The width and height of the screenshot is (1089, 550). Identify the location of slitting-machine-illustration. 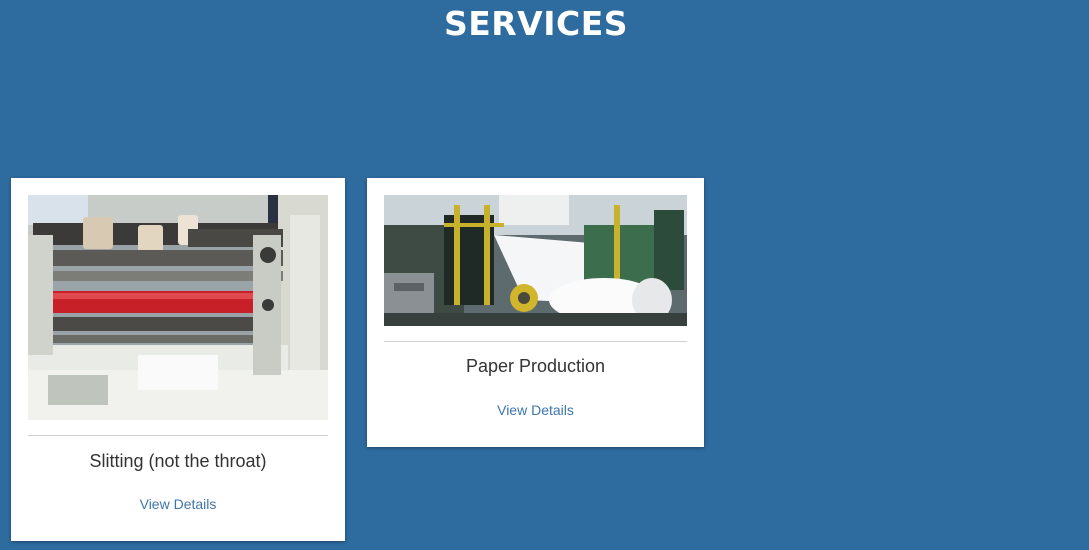
(178, 307).